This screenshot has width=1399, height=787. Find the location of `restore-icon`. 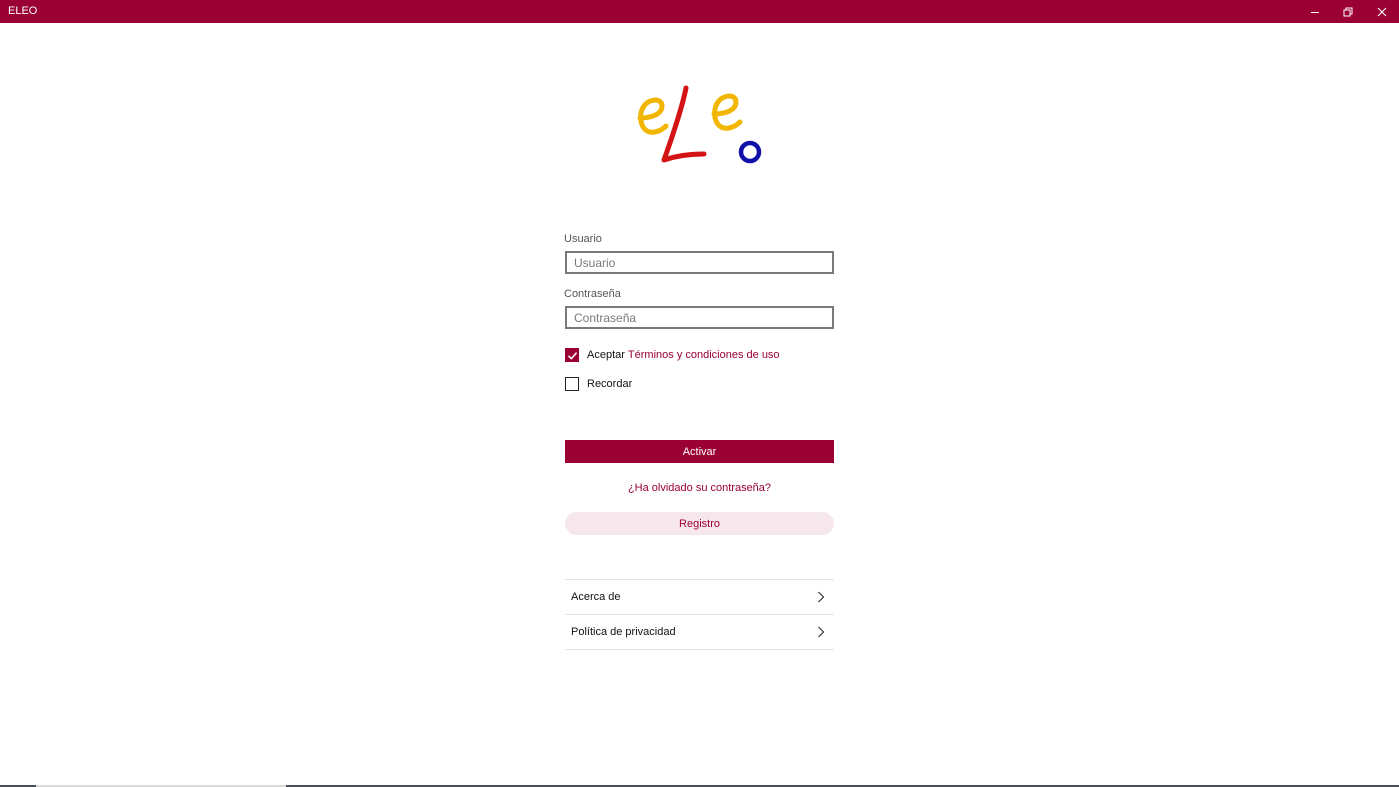

restore-icon is located at coordinates (1348, 11).